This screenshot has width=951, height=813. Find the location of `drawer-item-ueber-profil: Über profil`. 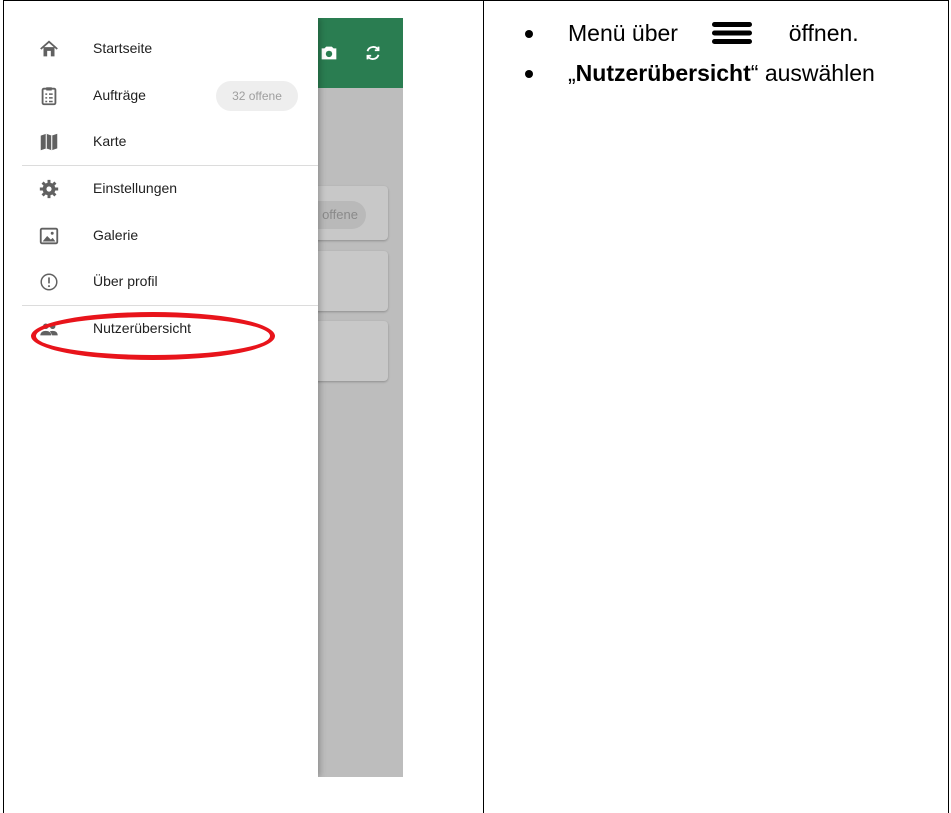

drawer-item-ueber-profil: Über profil is located at coordinates (170, 282).